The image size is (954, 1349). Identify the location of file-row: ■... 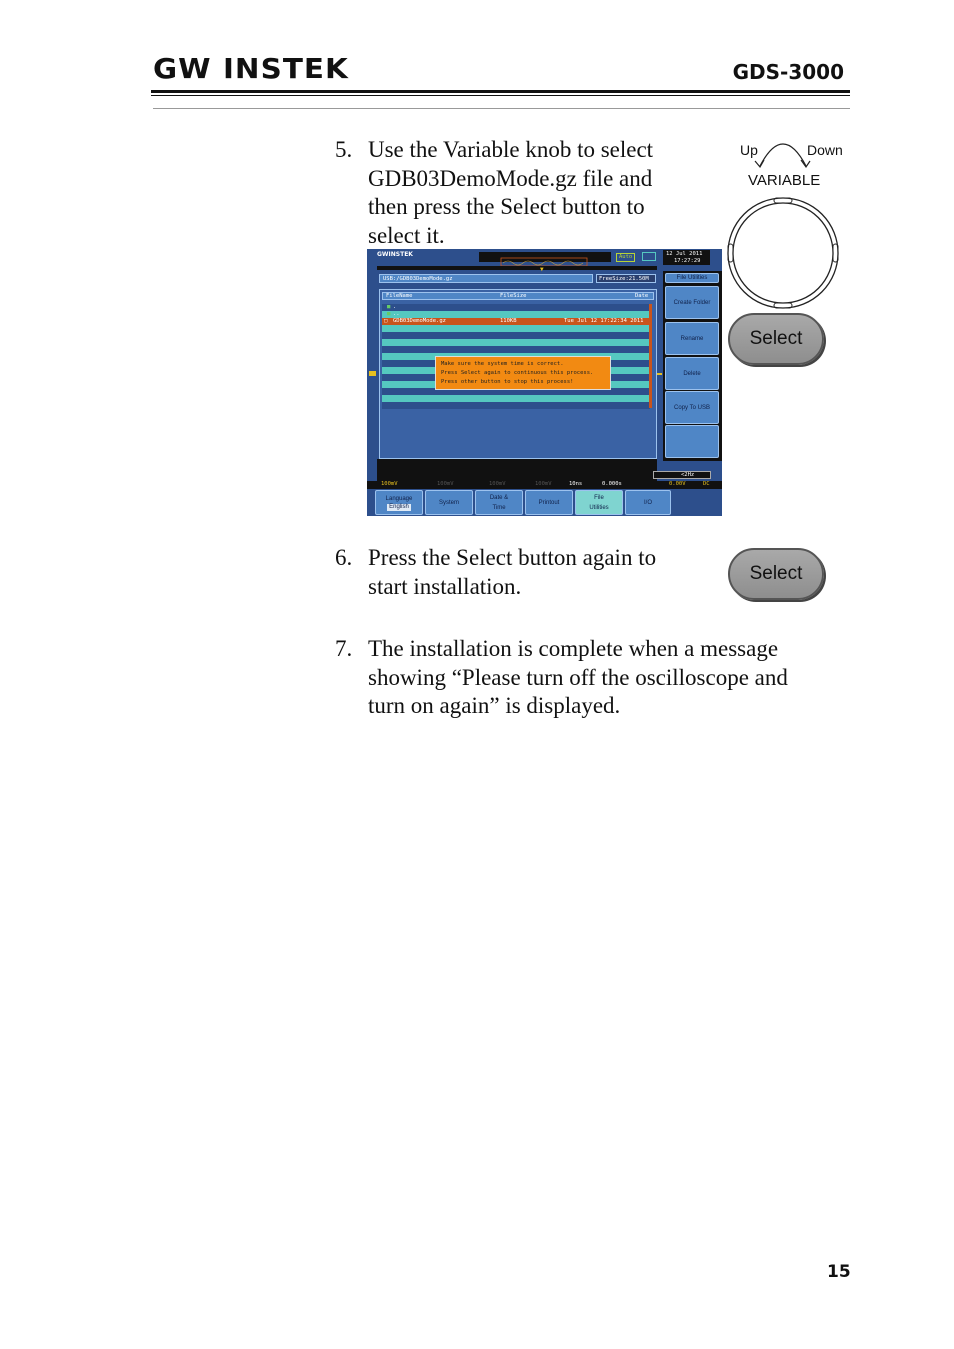
(516, 314).